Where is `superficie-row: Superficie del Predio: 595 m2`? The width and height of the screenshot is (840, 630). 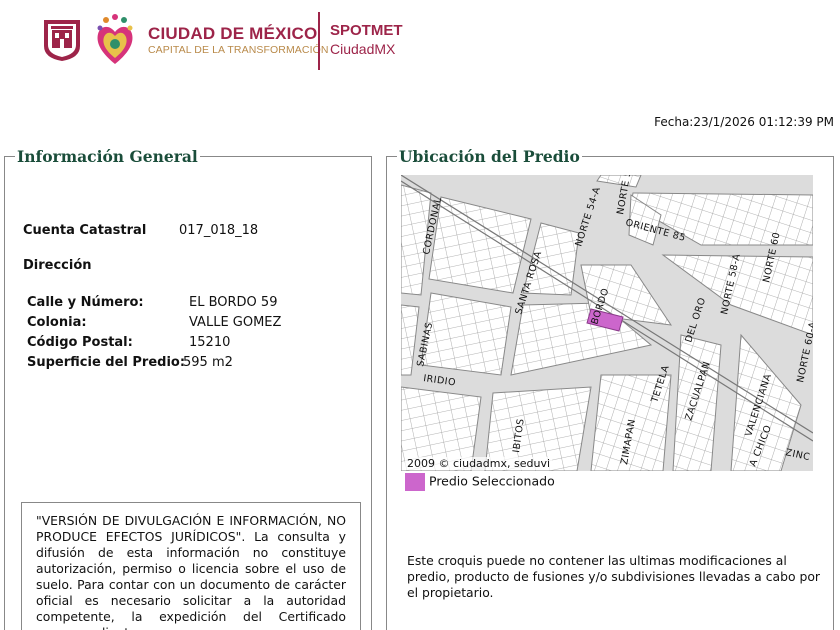 superficie-row: Superficie del Predio: 595 m2 is located at coordinates (130, 365).